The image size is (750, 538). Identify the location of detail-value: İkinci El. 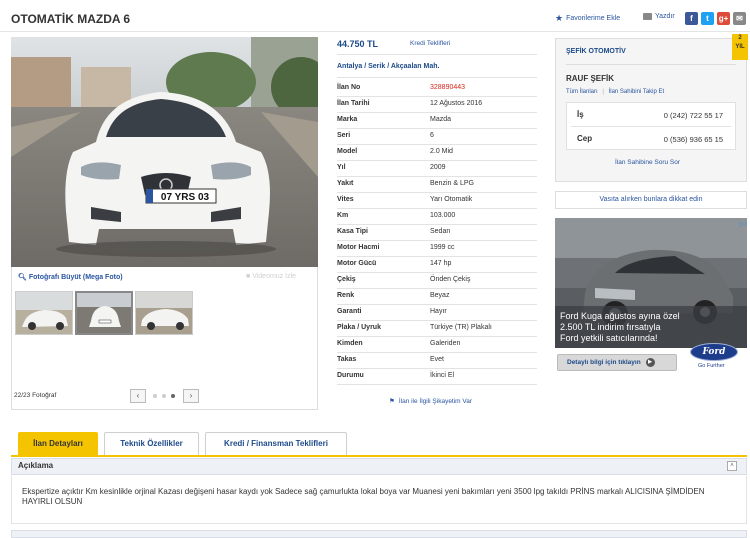
(442, 375).